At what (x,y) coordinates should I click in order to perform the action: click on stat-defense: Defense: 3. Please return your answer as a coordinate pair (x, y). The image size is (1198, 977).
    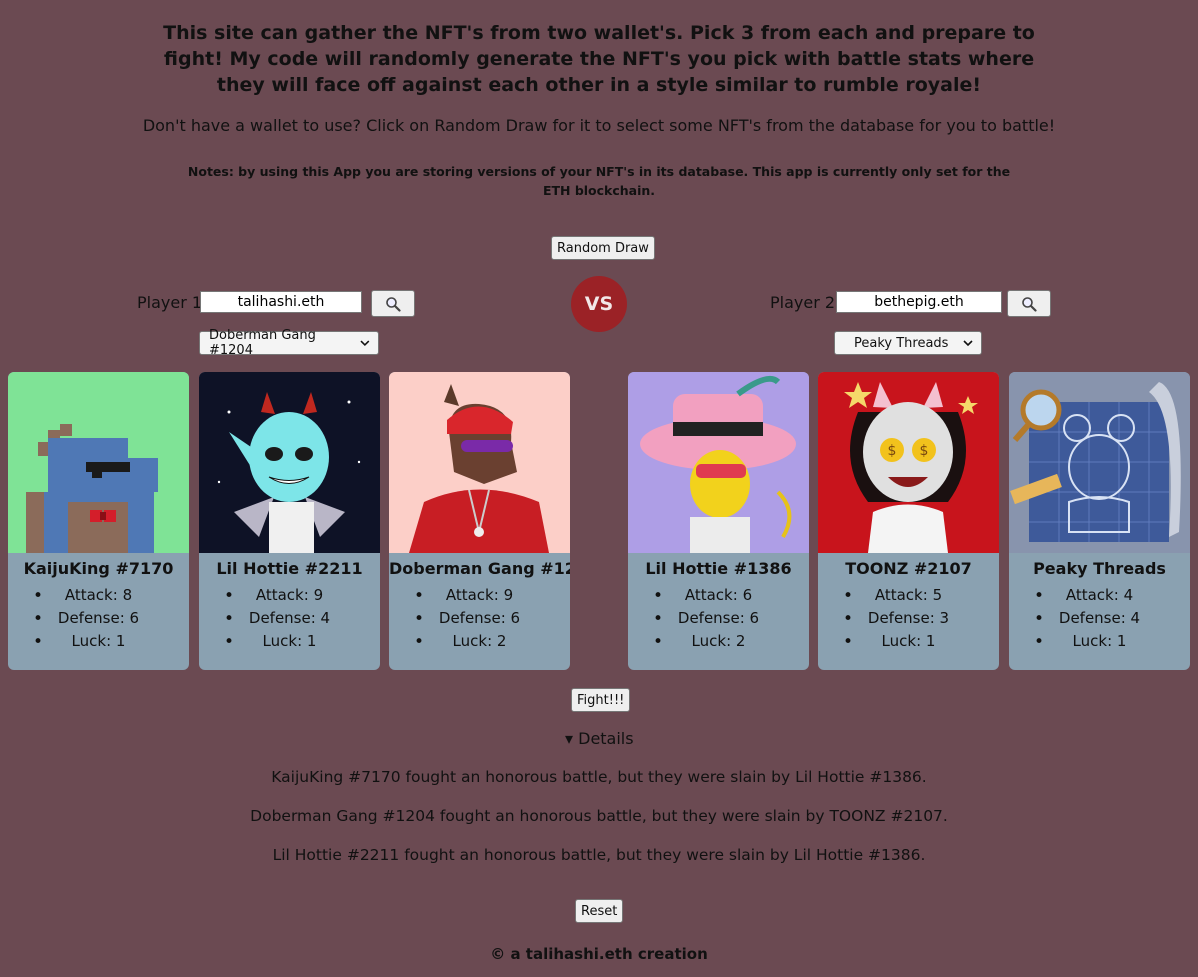
    Looking at the image, I should click on (908, 620).